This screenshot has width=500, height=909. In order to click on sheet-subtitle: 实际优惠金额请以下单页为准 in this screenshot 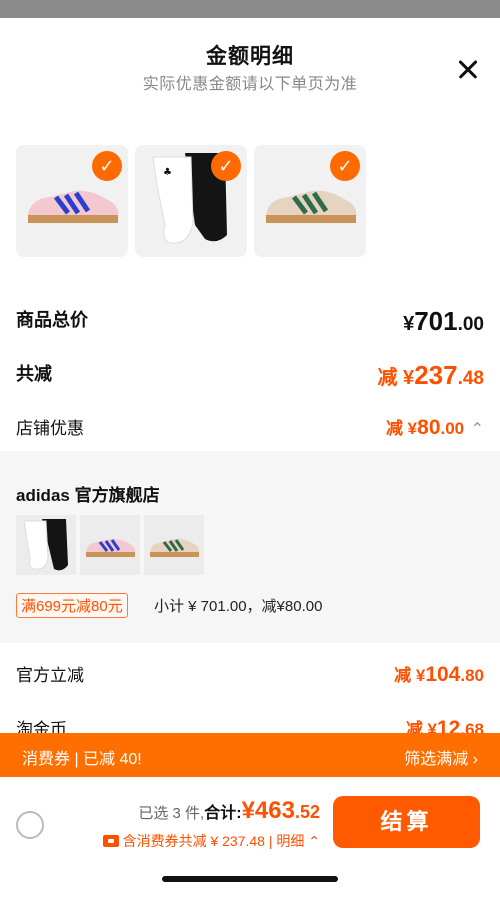, I will do `click(250, 84)`.